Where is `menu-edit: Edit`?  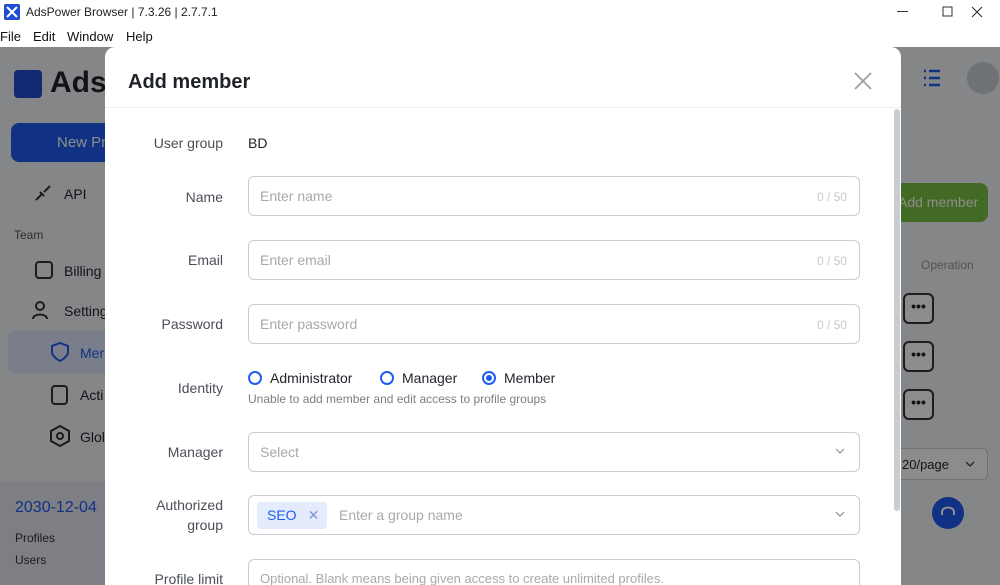
menu-edit: Edit is located at coordinates (44, 36).